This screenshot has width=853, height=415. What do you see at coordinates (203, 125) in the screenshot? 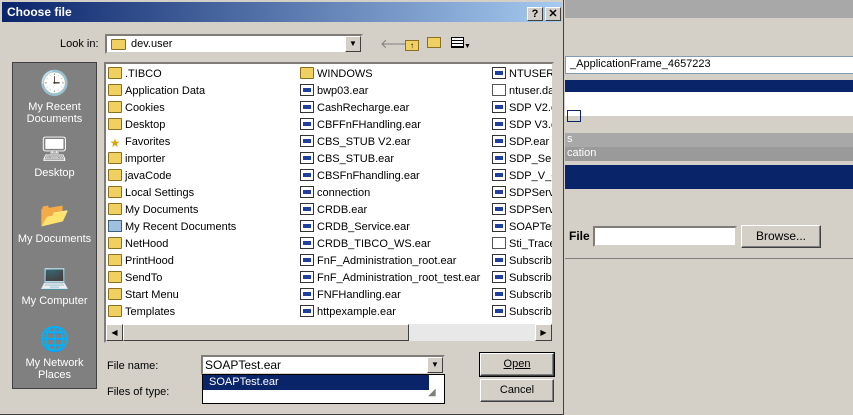
I see `file-item: Desktop` at bounding box center [203, 125].